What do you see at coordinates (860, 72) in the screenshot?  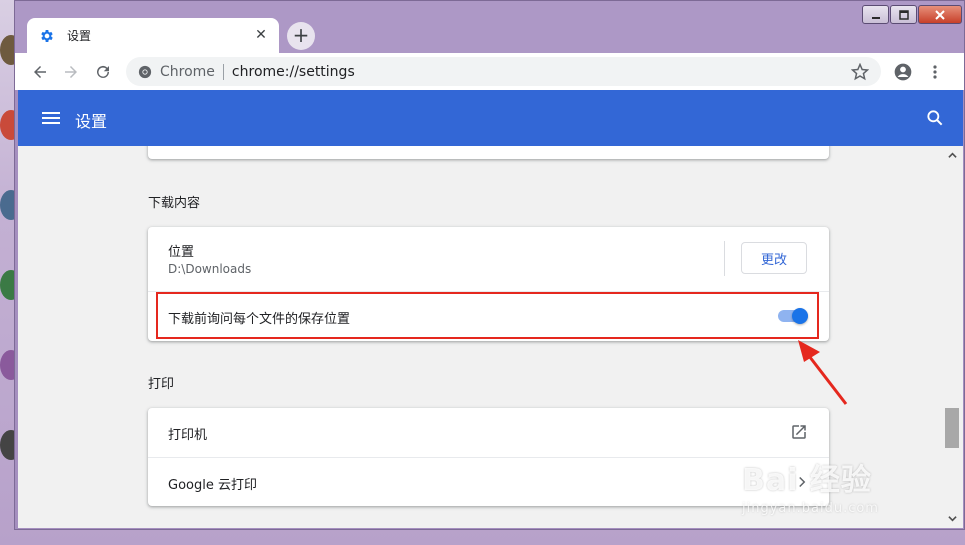 I see `star-icon` at bounding box center [860, 72].